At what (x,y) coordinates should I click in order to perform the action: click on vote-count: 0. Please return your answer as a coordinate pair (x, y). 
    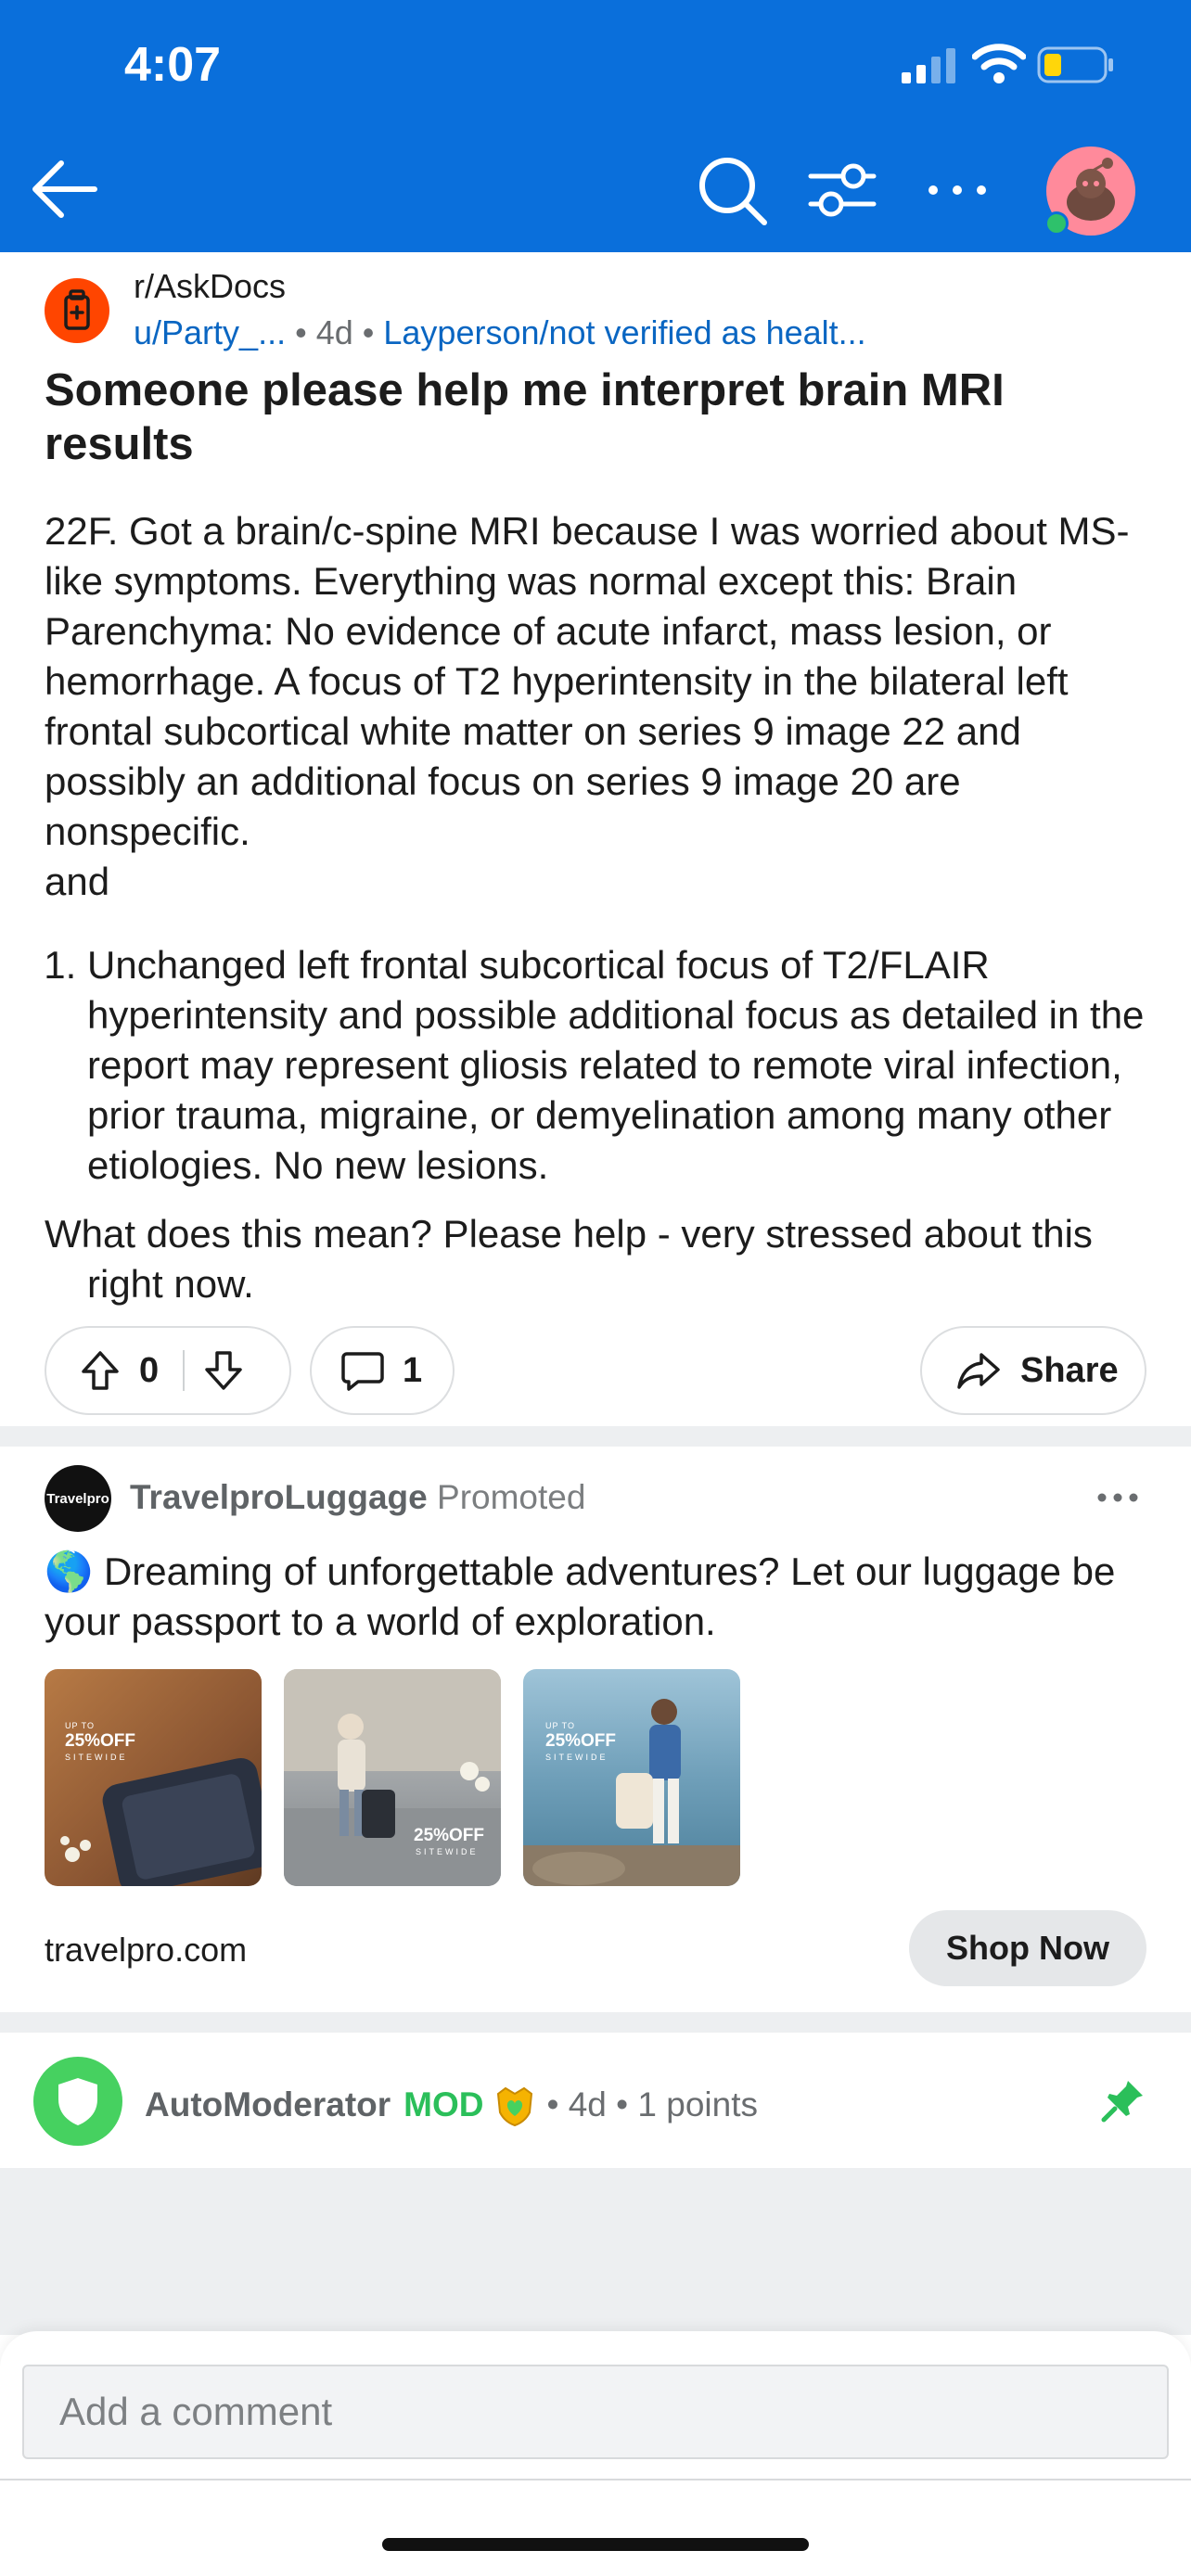
    Looking at the image, I should click on (149, 1370).